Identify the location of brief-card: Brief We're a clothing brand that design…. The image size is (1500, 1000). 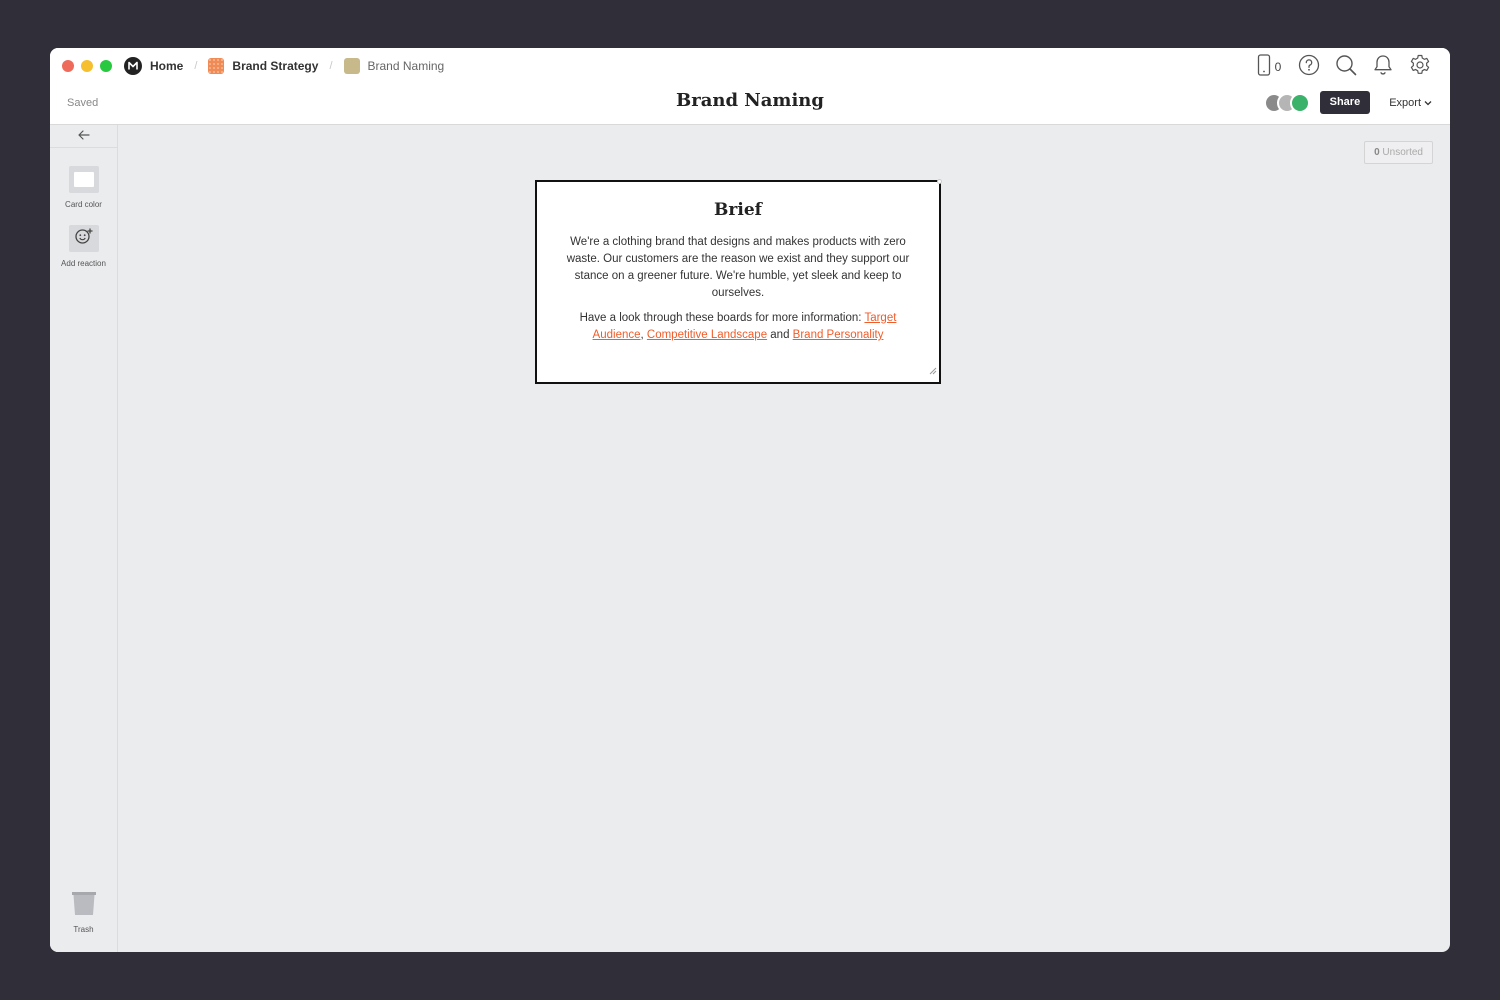
(738, 281).